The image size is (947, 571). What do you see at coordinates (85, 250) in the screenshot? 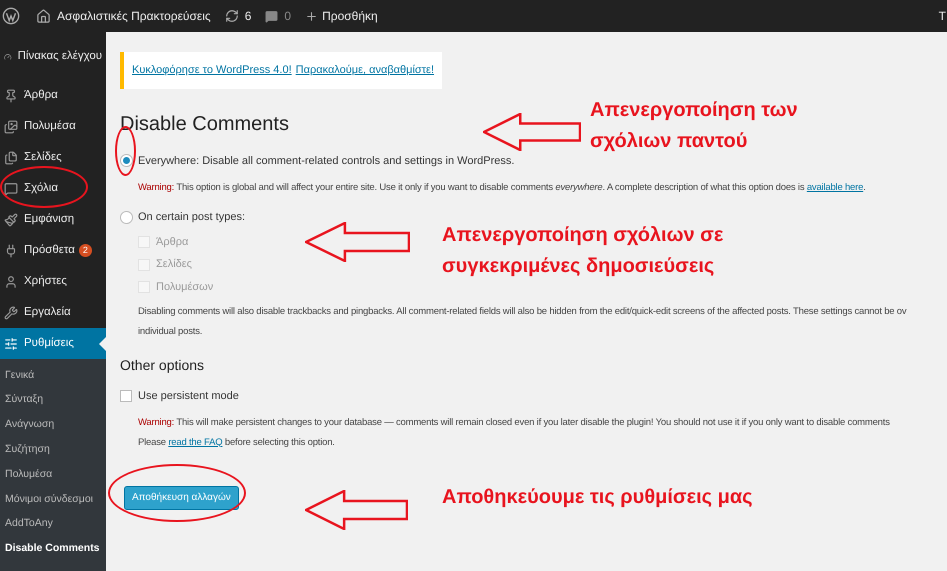
I see `update-badge: 2` at bounding box center [85, 250].